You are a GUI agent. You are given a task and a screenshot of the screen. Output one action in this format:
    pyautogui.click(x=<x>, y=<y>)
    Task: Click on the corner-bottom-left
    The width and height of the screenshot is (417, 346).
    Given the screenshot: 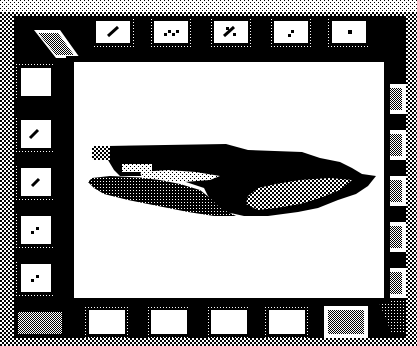 What is the action you would take?
    pyautogui.click(x=40, y=323)
    